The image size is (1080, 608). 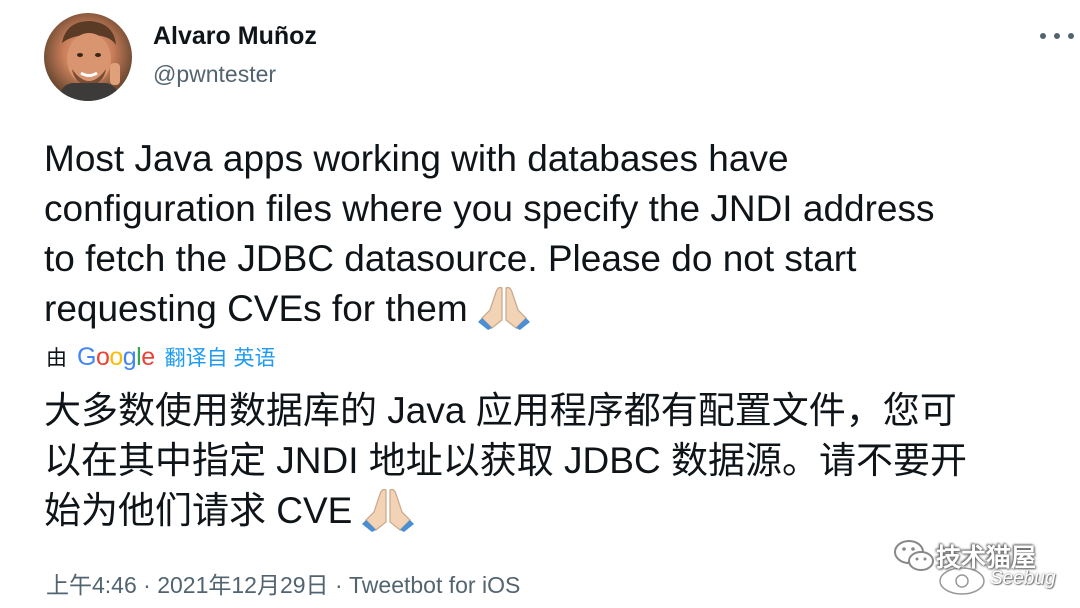 I want to click on avatar, so click(x=88, y=57).